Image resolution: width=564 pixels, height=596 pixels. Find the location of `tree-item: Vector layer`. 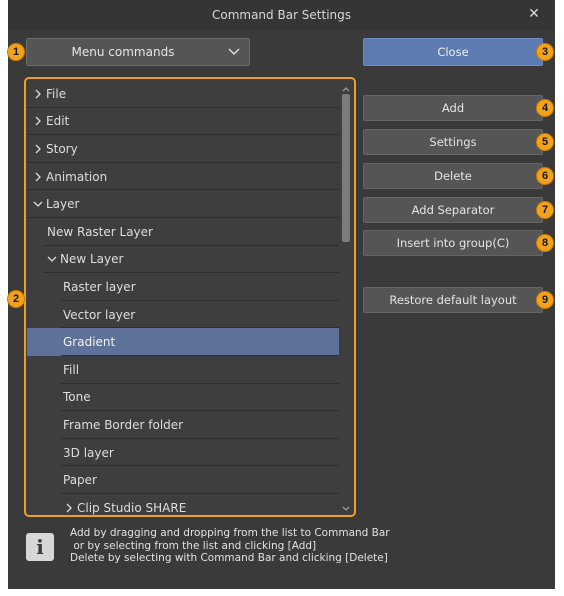

tree-item: Vector layer is located at coordinates (183, 315).